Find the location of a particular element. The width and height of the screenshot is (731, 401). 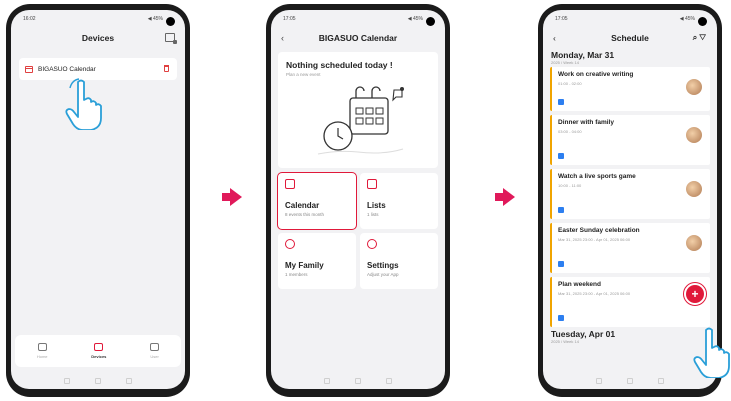

day-header-mon: Monday, Mar 31 2025 / Week 14 is located at coordinates (630, 57).